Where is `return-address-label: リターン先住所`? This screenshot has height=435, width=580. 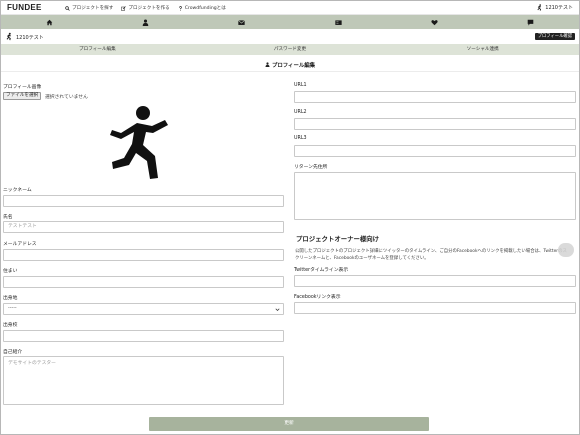 return-address-label: リターン先住所 is located at coordinates (311, 167).